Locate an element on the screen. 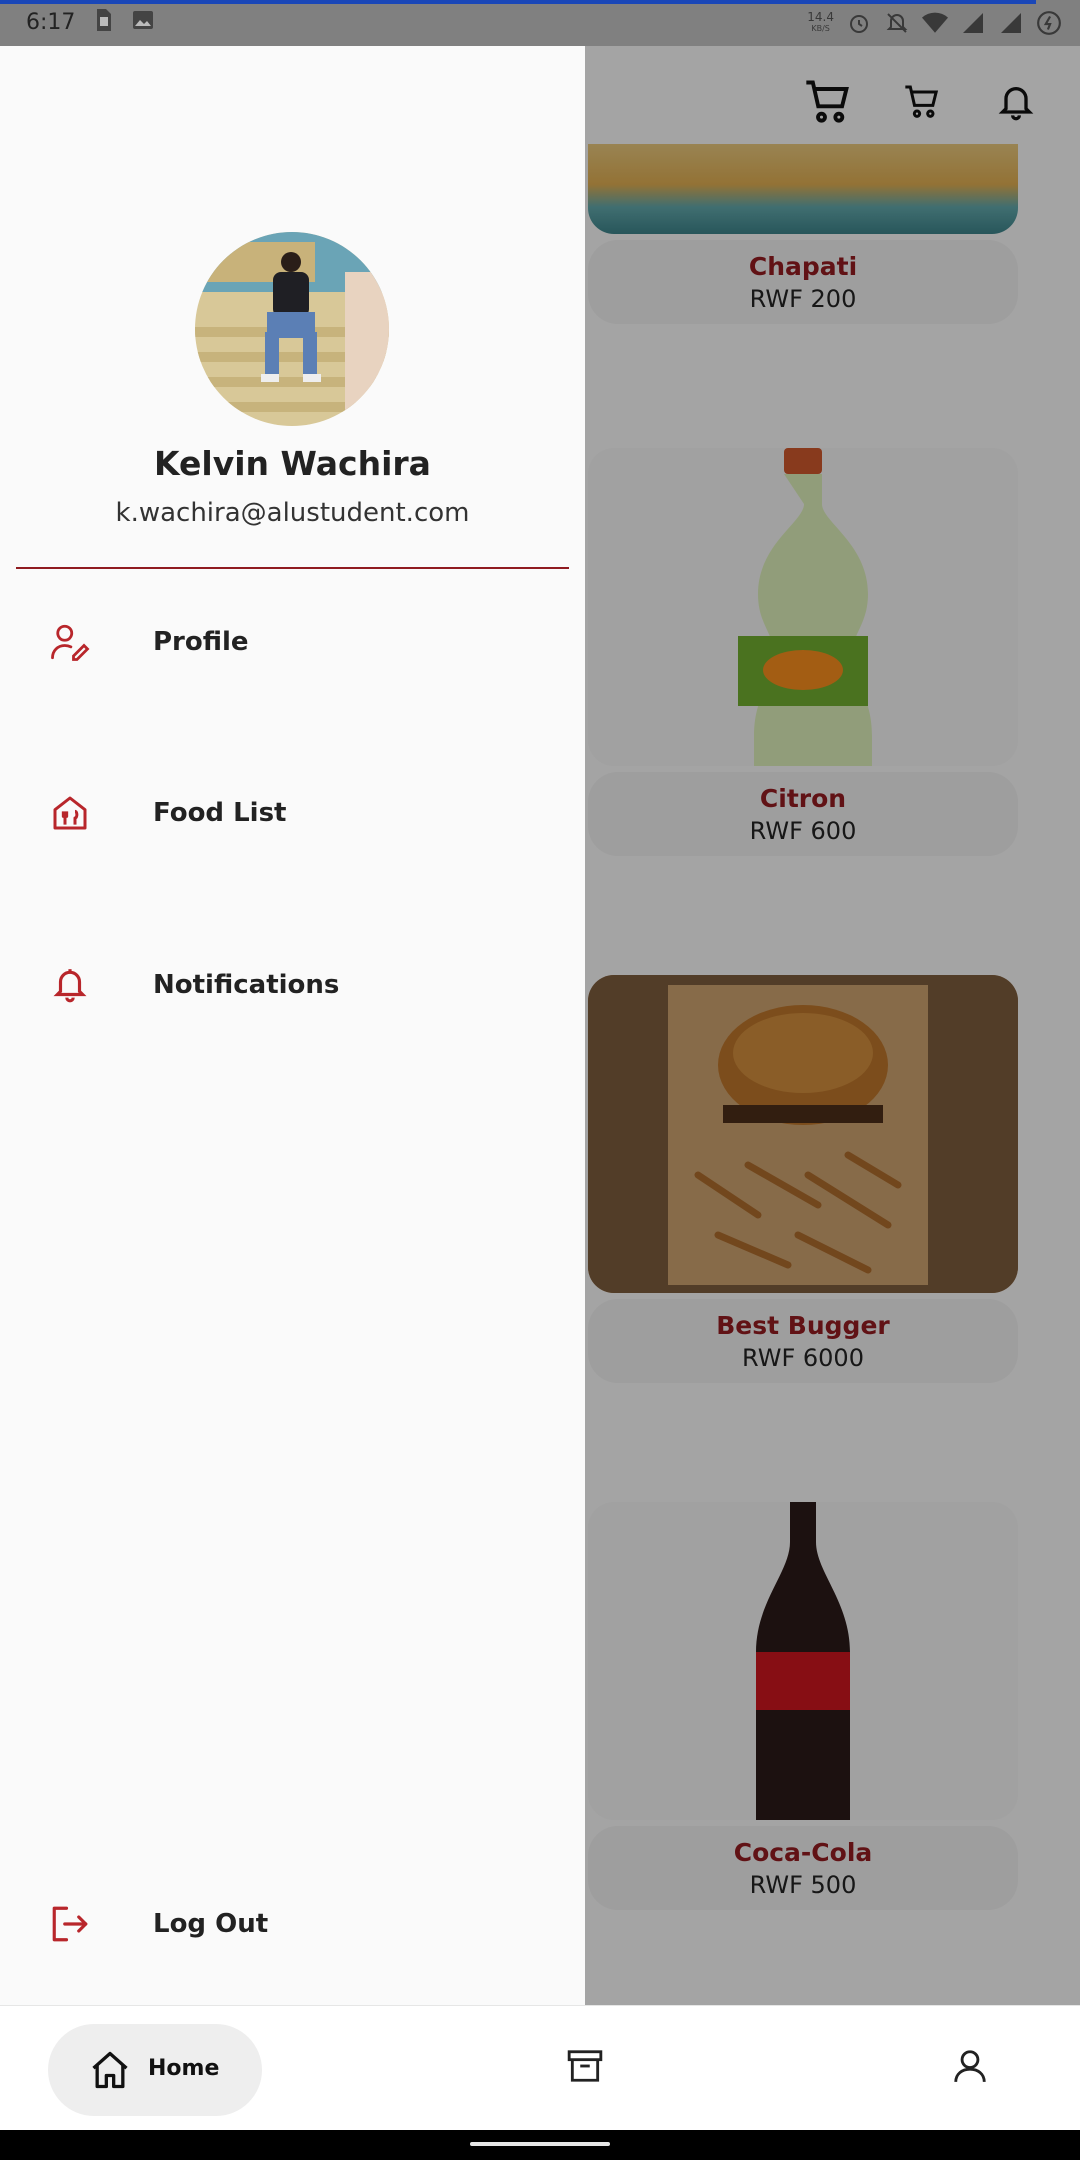  menu-label: Profile is located at coordinates (201, 642).